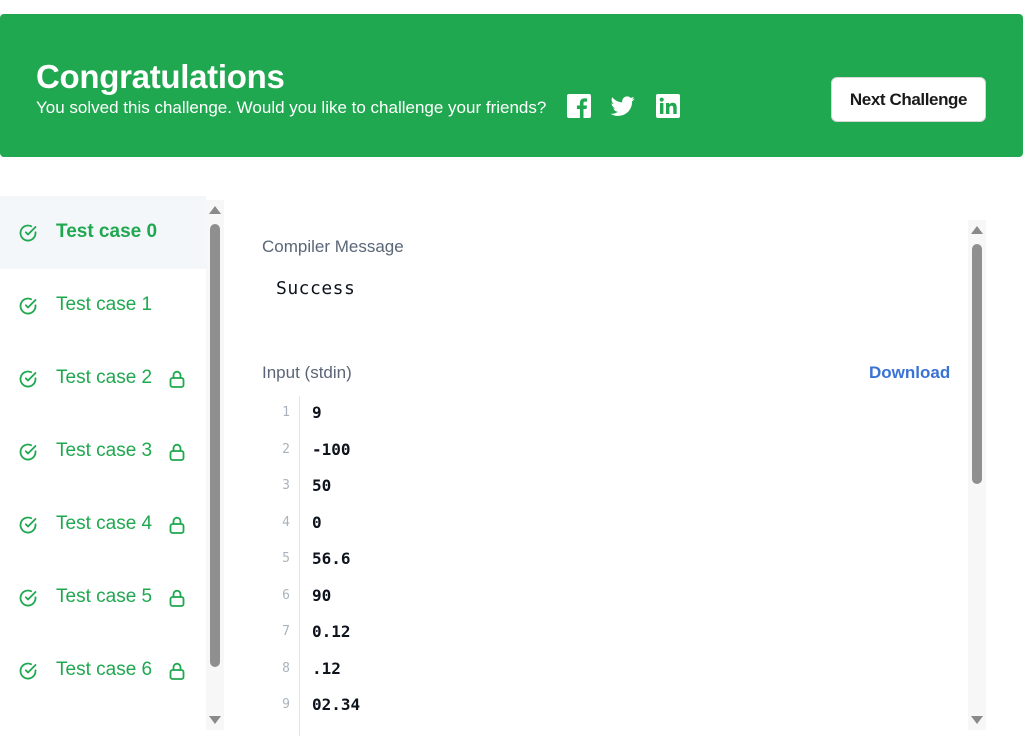 The image size is (1024, 746). What do you see at coordinates (331, 631) in the screenshot?
I see `line-text: 0.12` at bounding box center [331, 631].